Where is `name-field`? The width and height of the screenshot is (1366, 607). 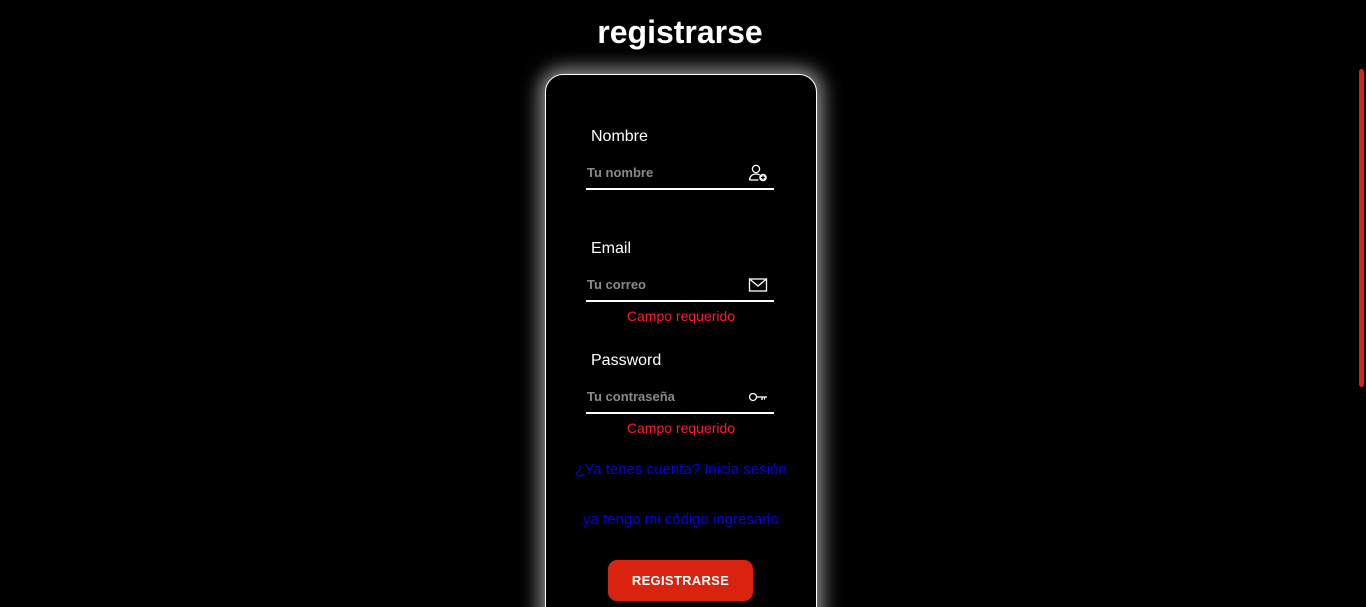
name-field is located at coordinates (680, 174).